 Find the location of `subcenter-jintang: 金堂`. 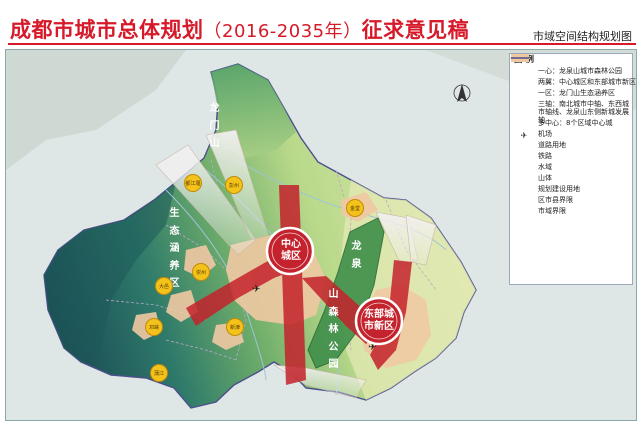

subcenter-jintang: 金堂 is located at coordinates (355, 208).